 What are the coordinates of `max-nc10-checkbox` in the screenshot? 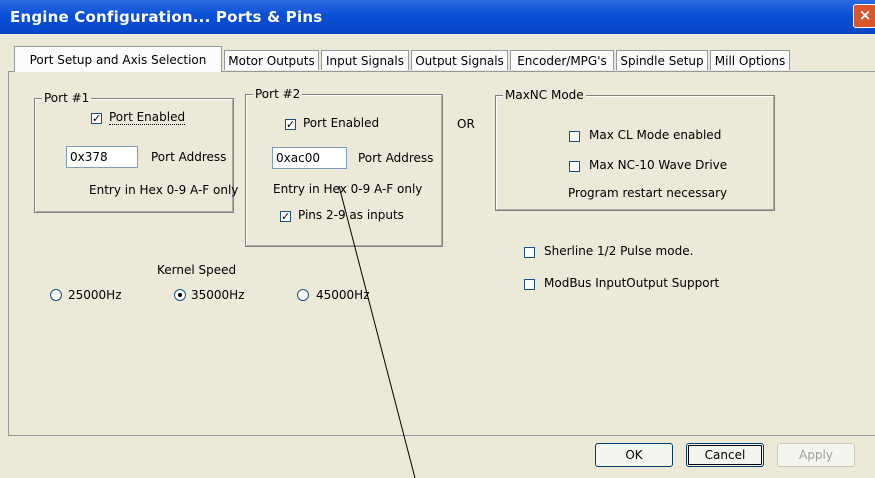 It's located at (574, 166).